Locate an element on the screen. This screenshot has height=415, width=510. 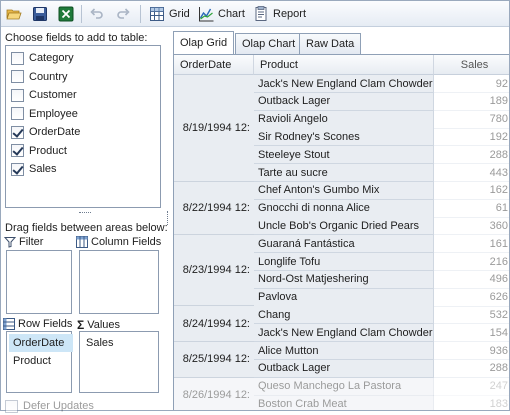
sales-cell: 162 is located at coordinates (471, 191).